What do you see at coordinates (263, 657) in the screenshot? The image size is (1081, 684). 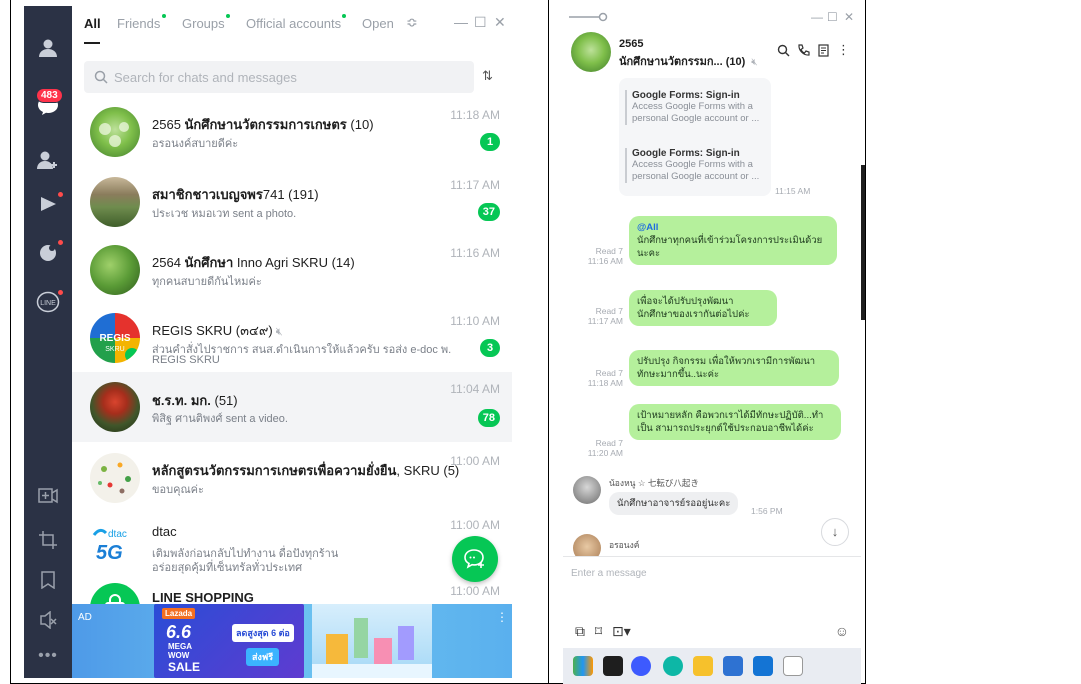 I see `ad-promo-free-shipping: ส่งฟรี` at bounding box center [263, 657].